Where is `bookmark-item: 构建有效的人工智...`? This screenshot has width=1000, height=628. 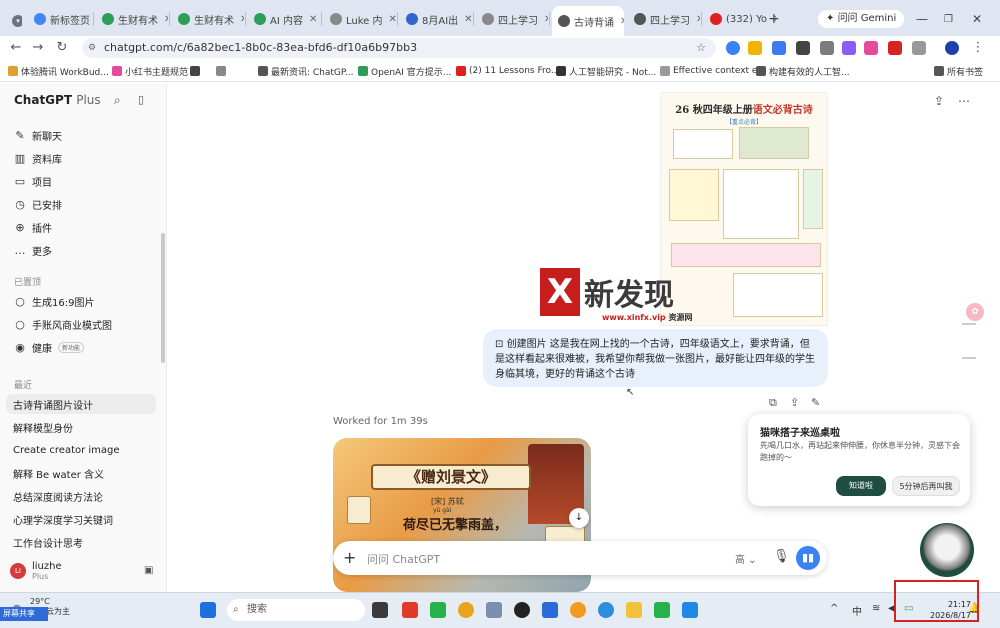 bookmark-item: 构建有效的人工智... is located at coordinates (803, 71).